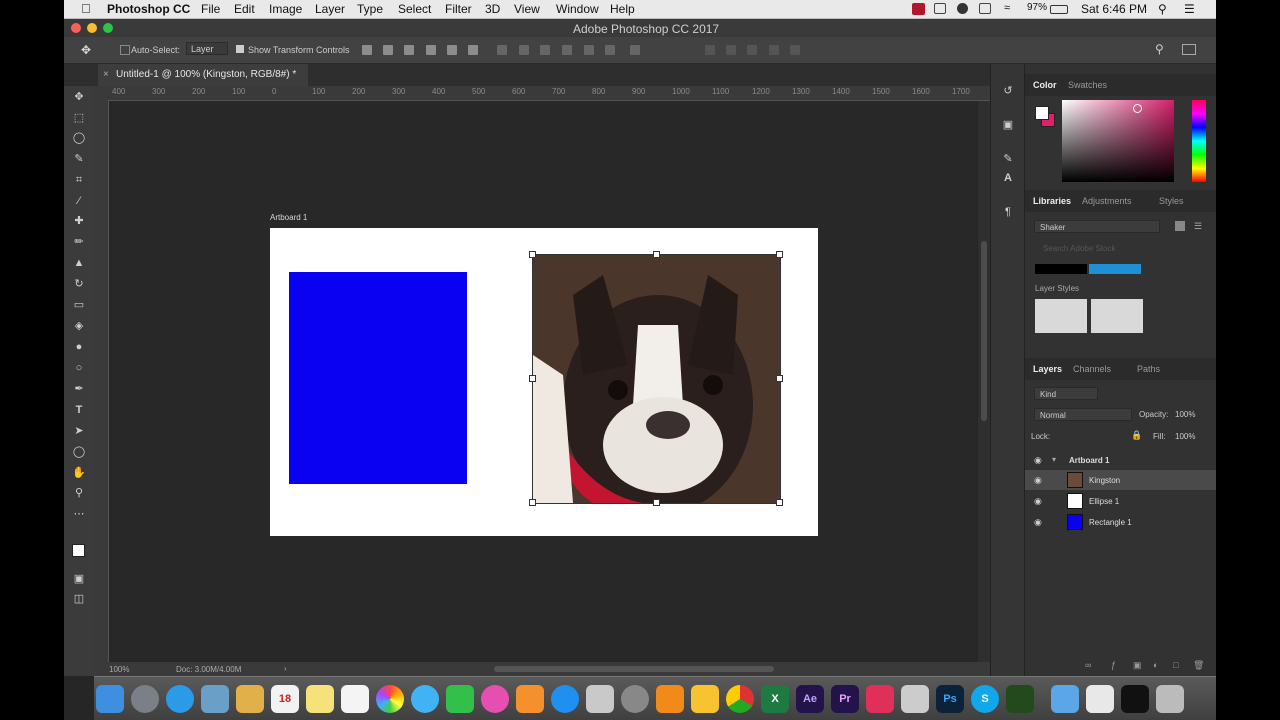 The height and width of the screenshot is (720, 1280). What do you see at coordinates (108, 28) in the screenshot?
I see `zoom-window-button` at bounding box center [108, 28].